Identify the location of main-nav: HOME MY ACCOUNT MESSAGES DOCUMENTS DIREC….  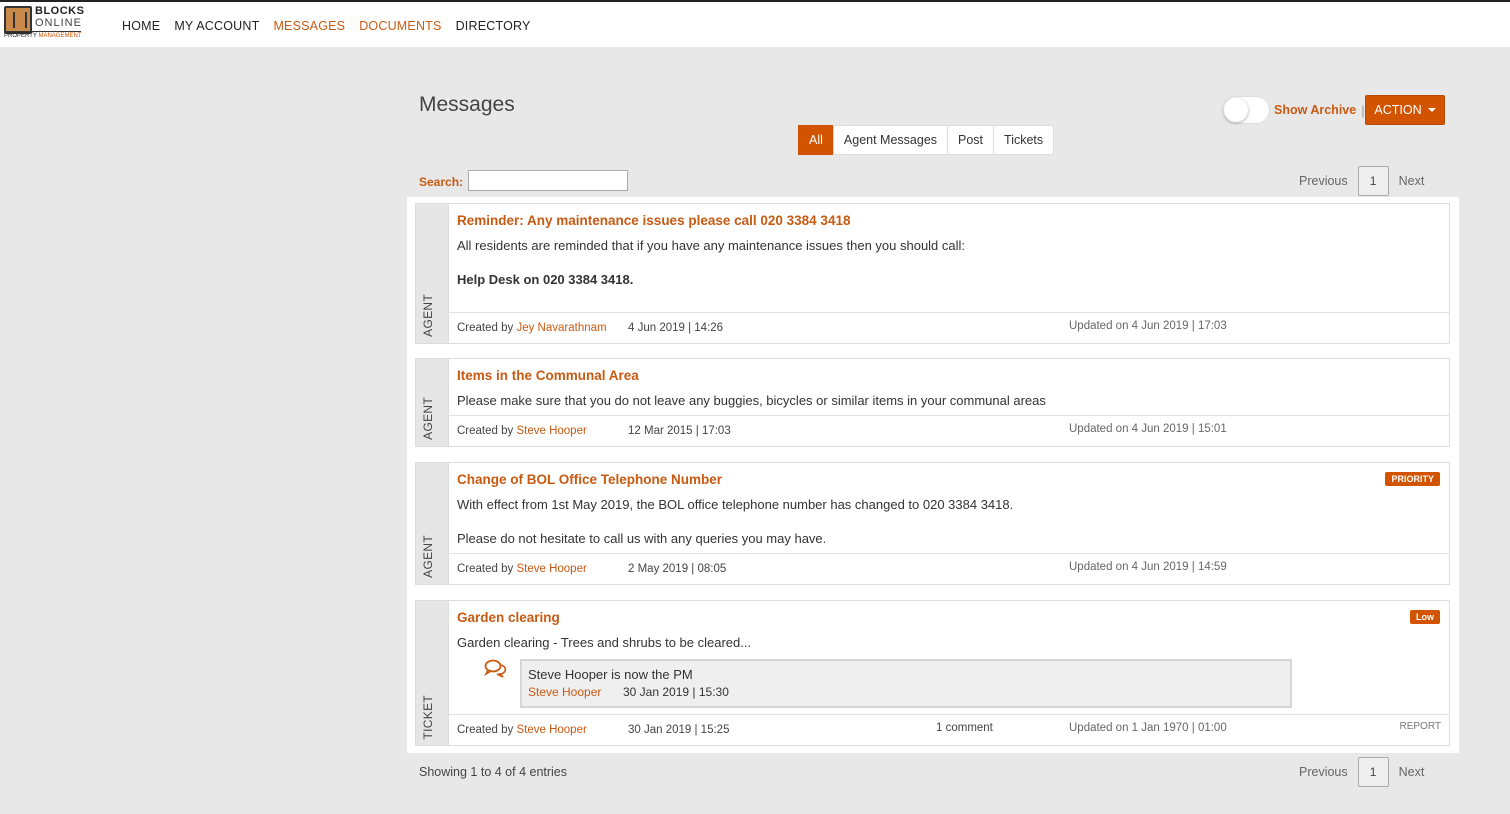
(333, 26).